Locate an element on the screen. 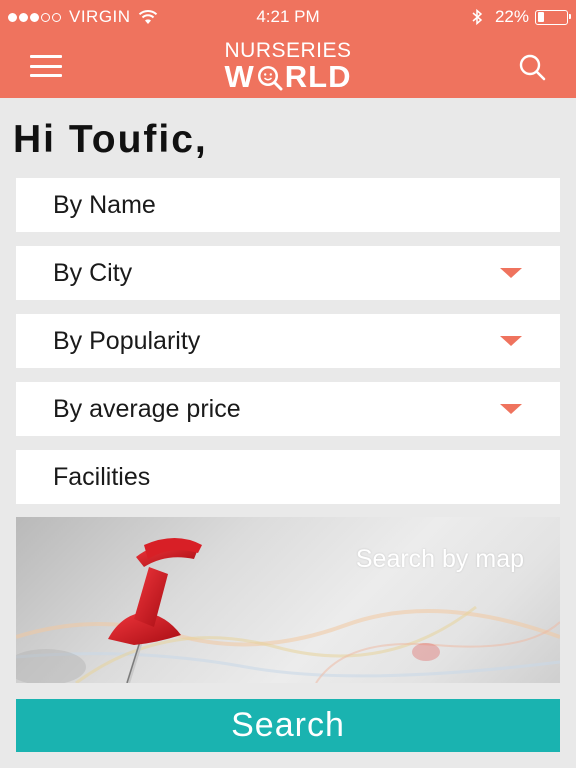 The image size is (576, 768). app-header: VIRGIN 4:21 PM 22% NURSERIES W RLD is located at coordinates (288, 49).